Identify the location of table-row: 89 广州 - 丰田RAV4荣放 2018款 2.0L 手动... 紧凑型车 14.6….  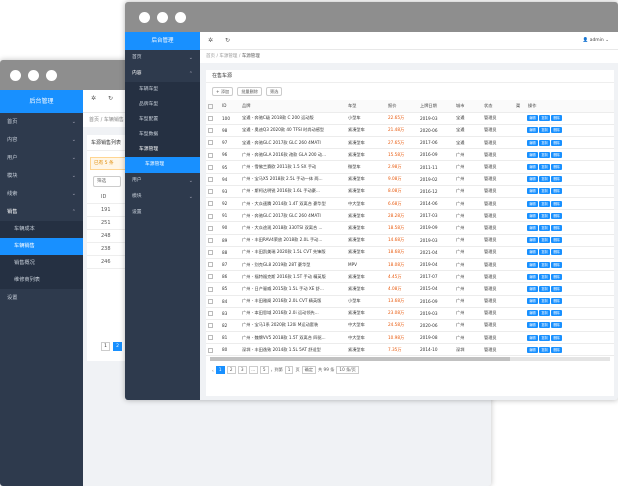
(410, 240).